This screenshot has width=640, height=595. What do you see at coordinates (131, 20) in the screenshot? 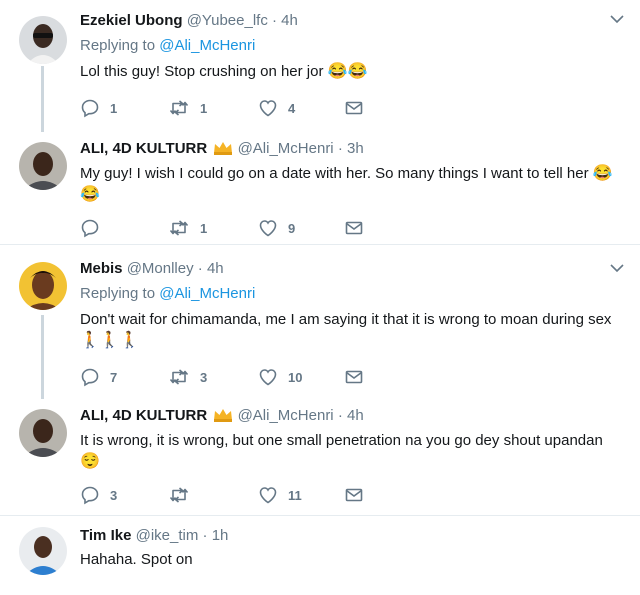
I see `display-name: Ezekiel Ubong` at bounding box center [131, 20].